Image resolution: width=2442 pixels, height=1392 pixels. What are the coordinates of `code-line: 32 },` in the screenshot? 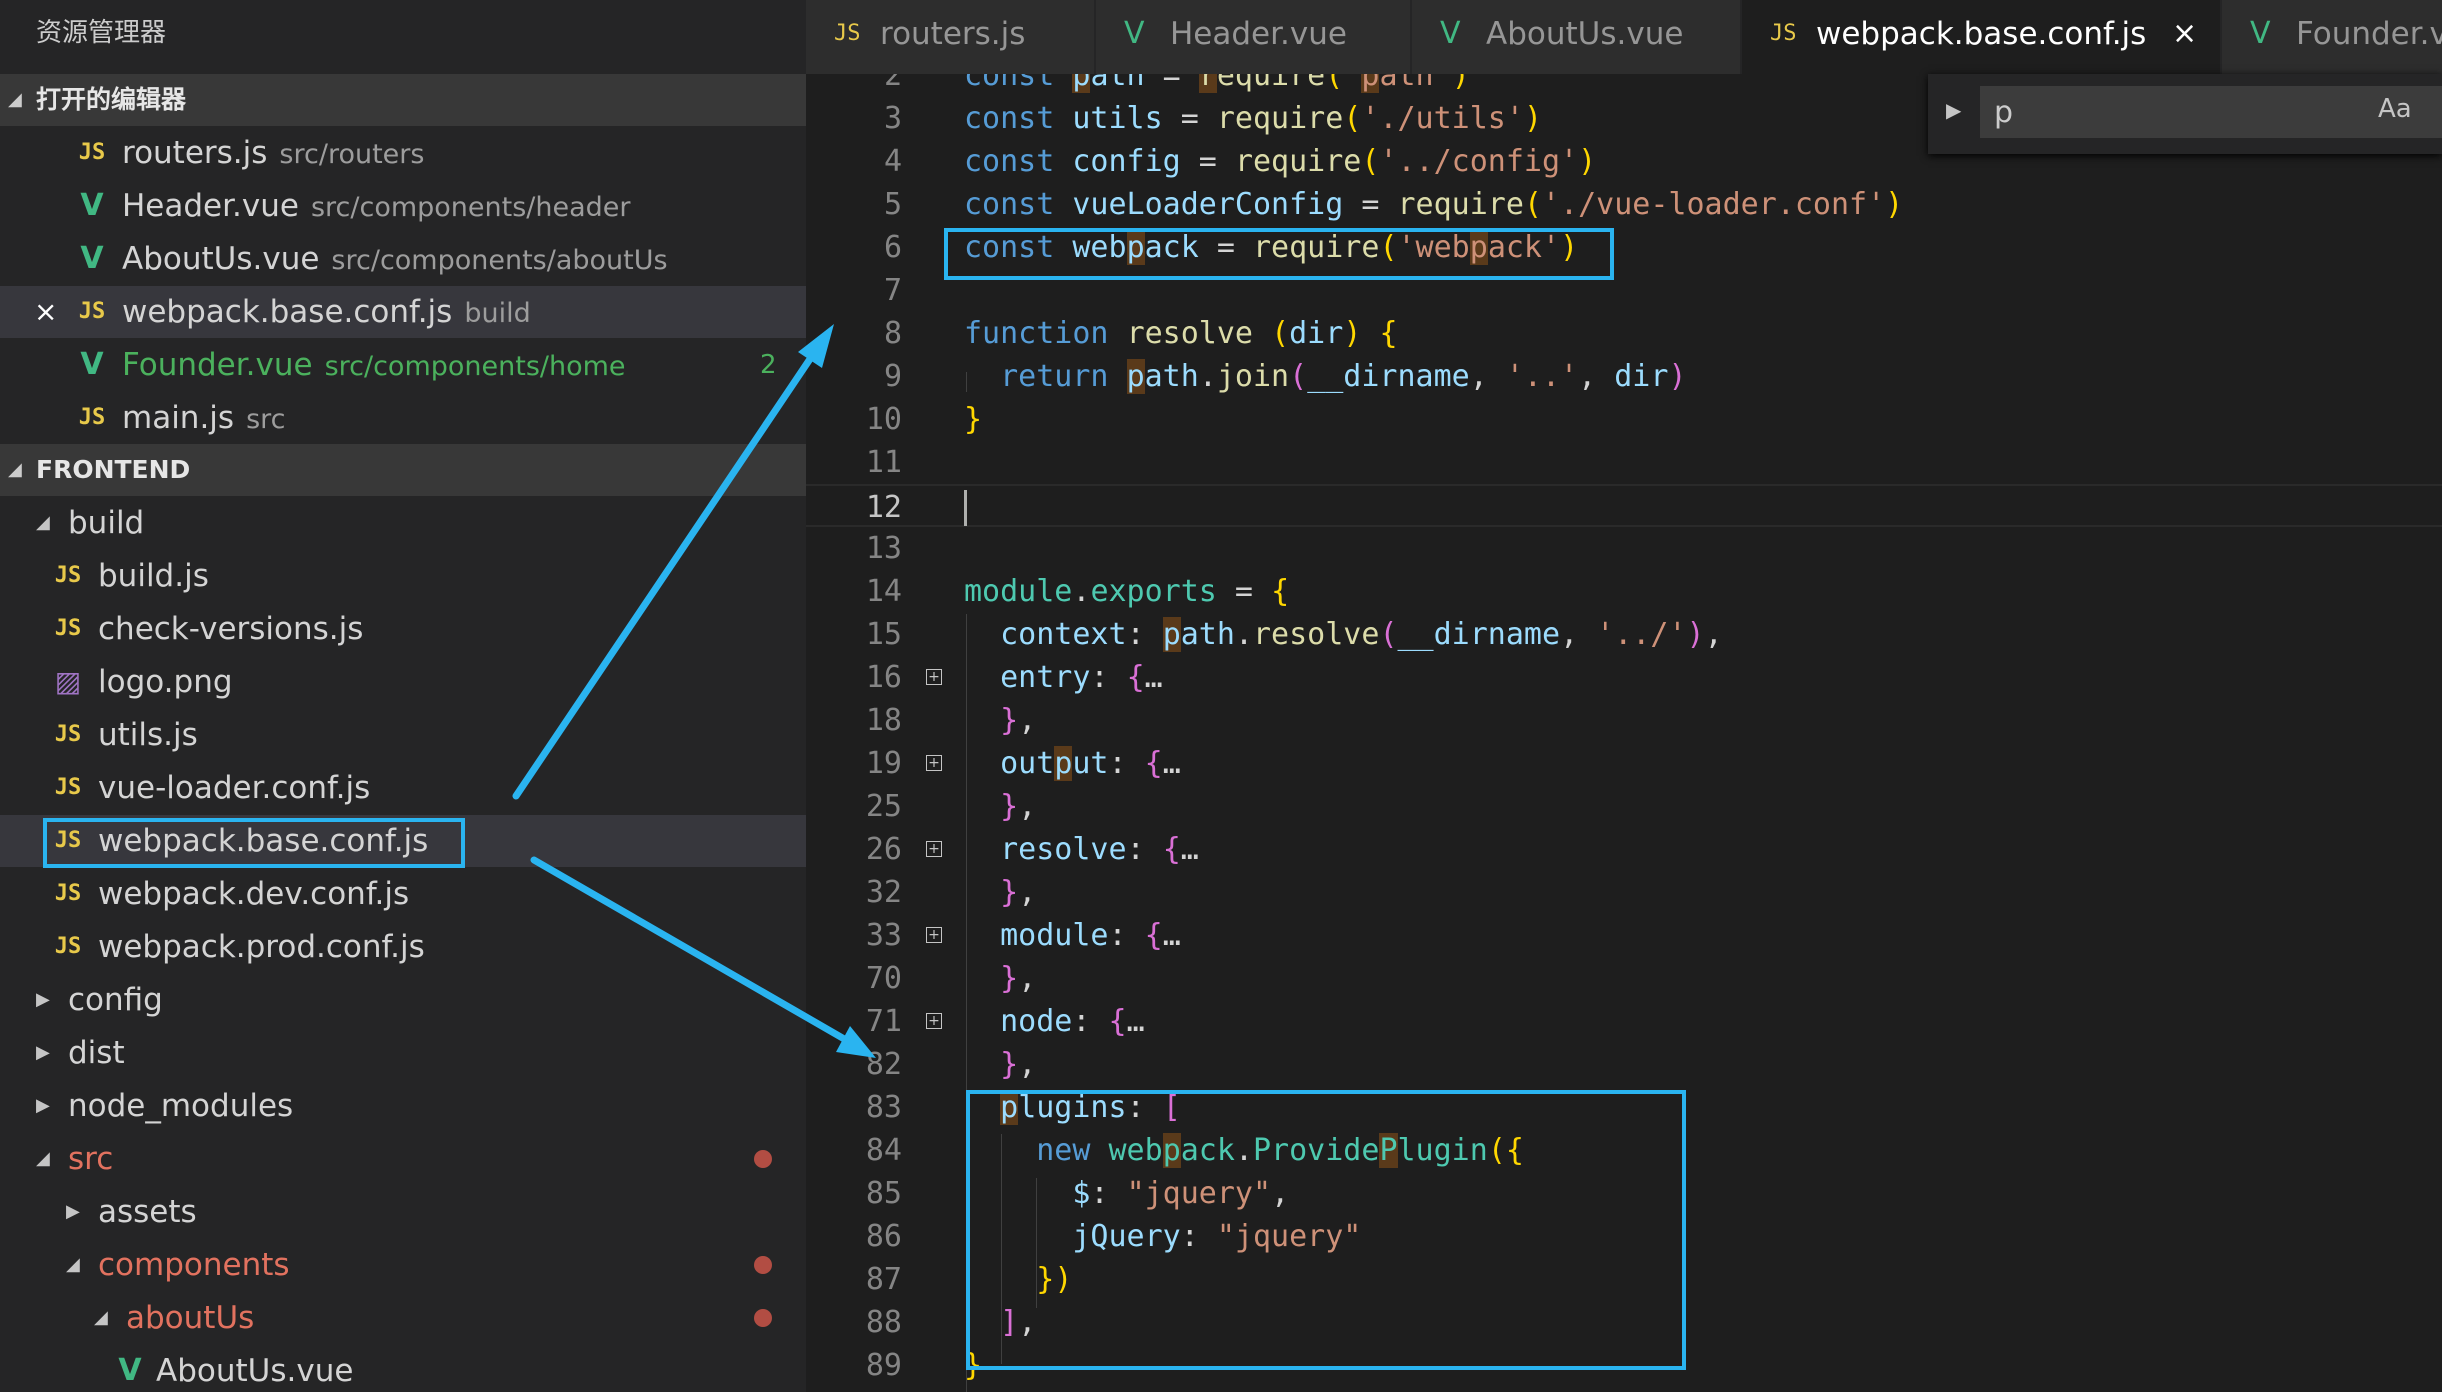 It's located at (951, 892).